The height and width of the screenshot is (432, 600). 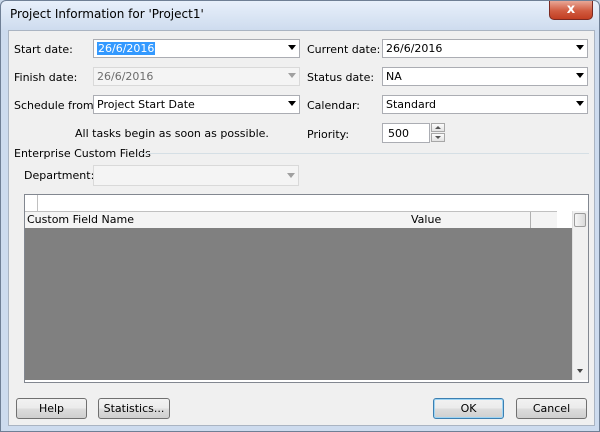 I want to click on scrollbar-thumb, so click(x=580, y=220).